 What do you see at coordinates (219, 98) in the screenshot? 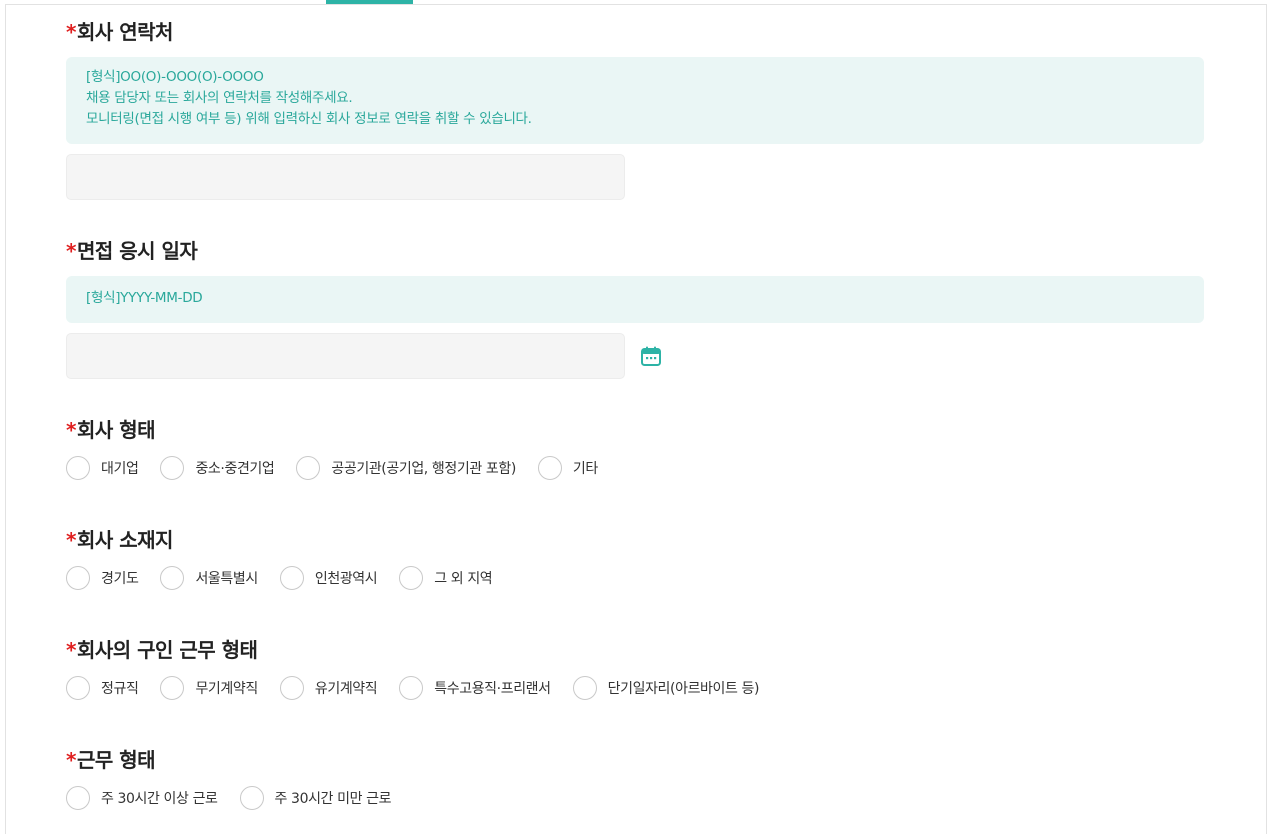
I see `info-line: 채용 담당자 또는 회사의 연락처를 작성해주세요.` at bounding box center [219, 98].